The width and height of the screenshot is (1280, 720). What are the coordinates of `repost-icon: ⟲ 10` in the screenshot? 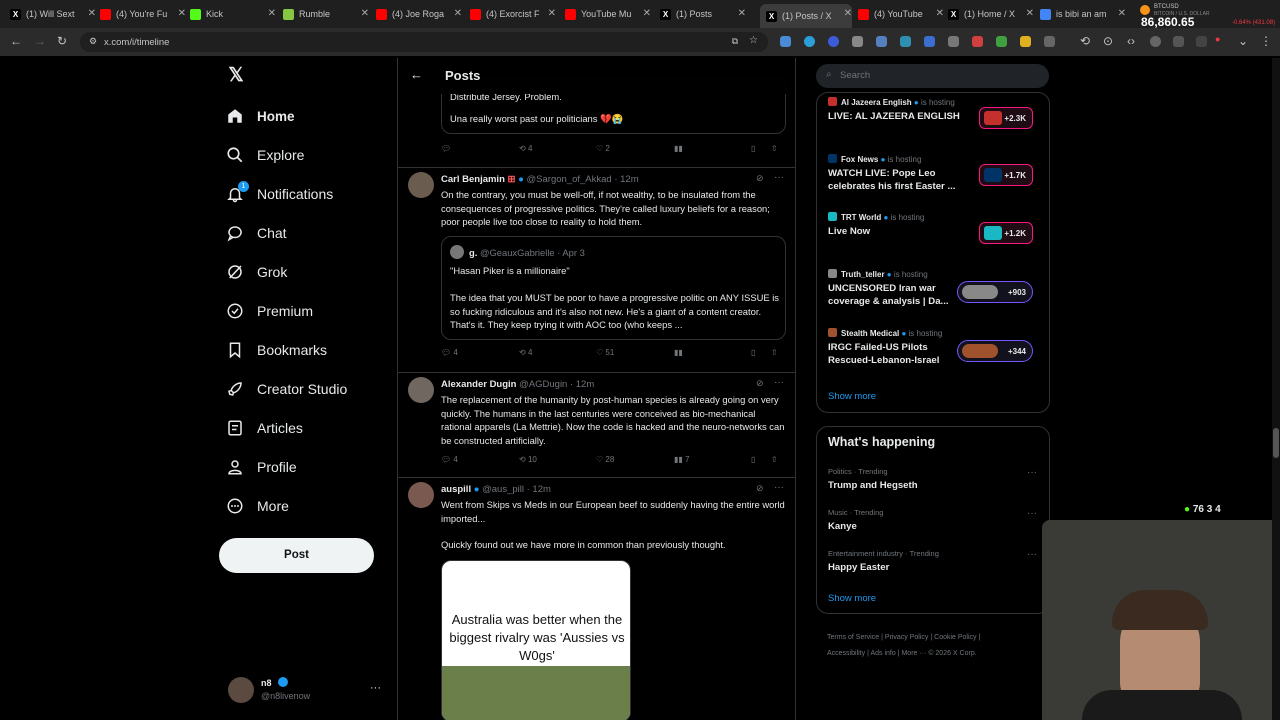 It's located at (528, 459).